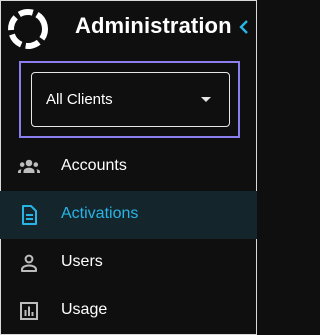  Describe the element at coordinates (128, 167) in the screenshot. I see `sidebar-item-accounts: Accounts` at that location.